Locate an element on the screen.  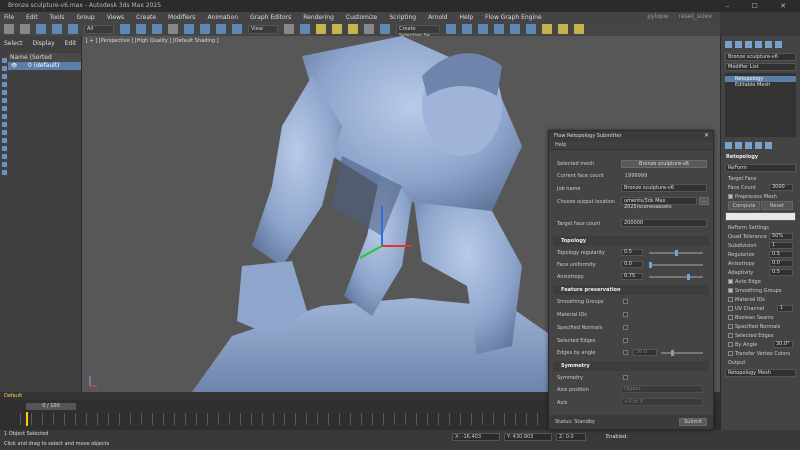
specified-normals-checkbox is located at coordinates (730, 326).